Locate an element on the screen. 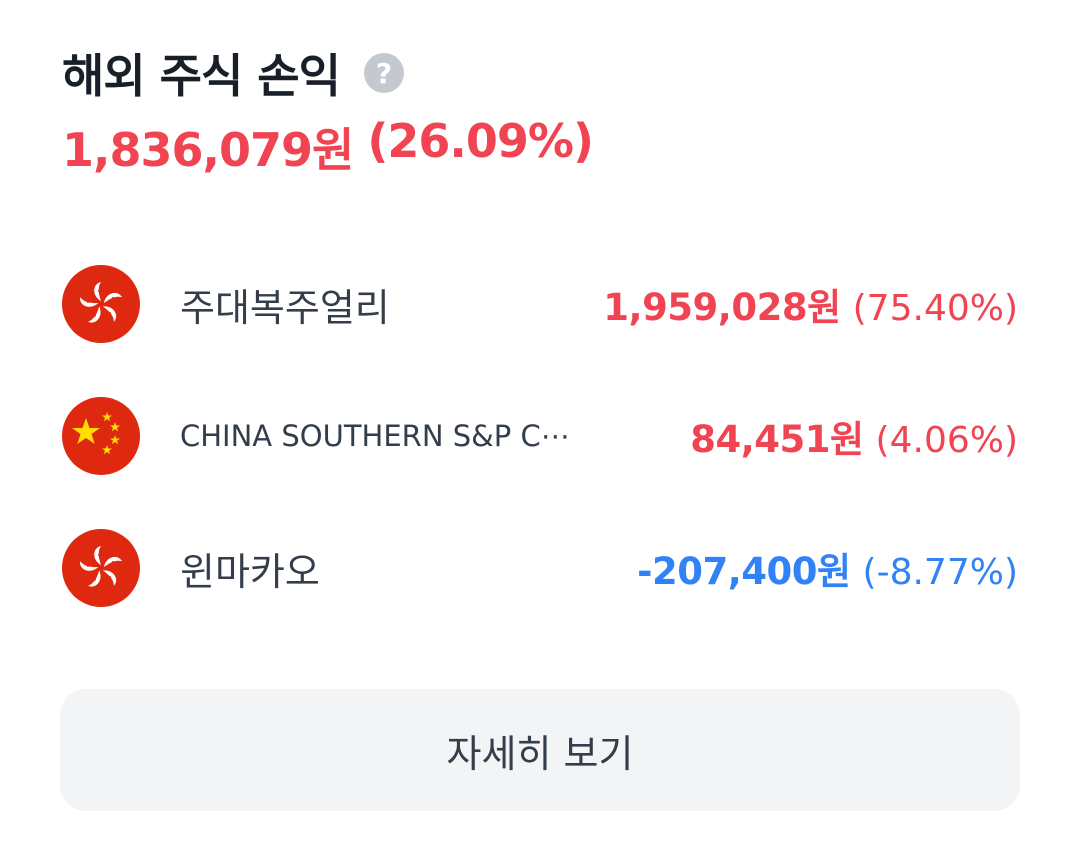  stock-row-china-southern: CHINA SOUTHERN S&P C⋯ 84,451원 (4.06%) is located at coordinates (540, 436).